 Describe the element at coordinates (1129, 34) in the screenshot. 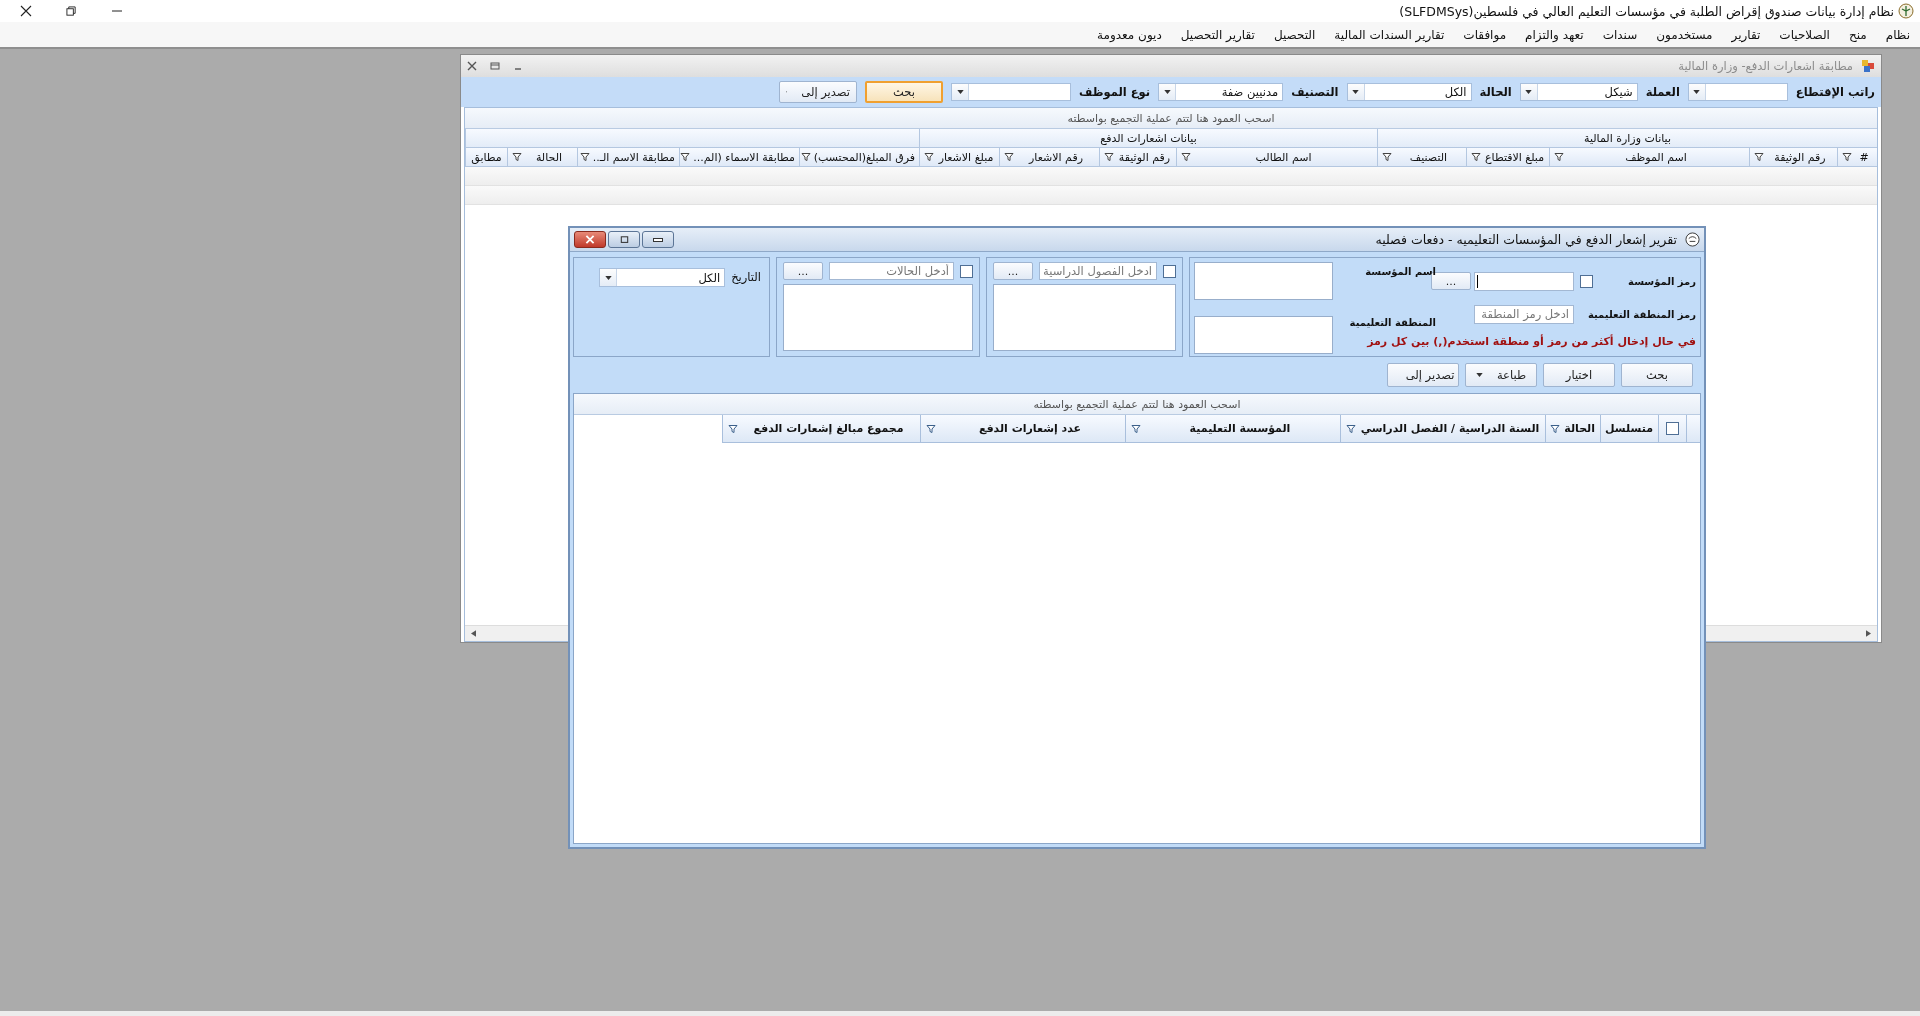

I see `menu-item: ديون معدومة` at that location.